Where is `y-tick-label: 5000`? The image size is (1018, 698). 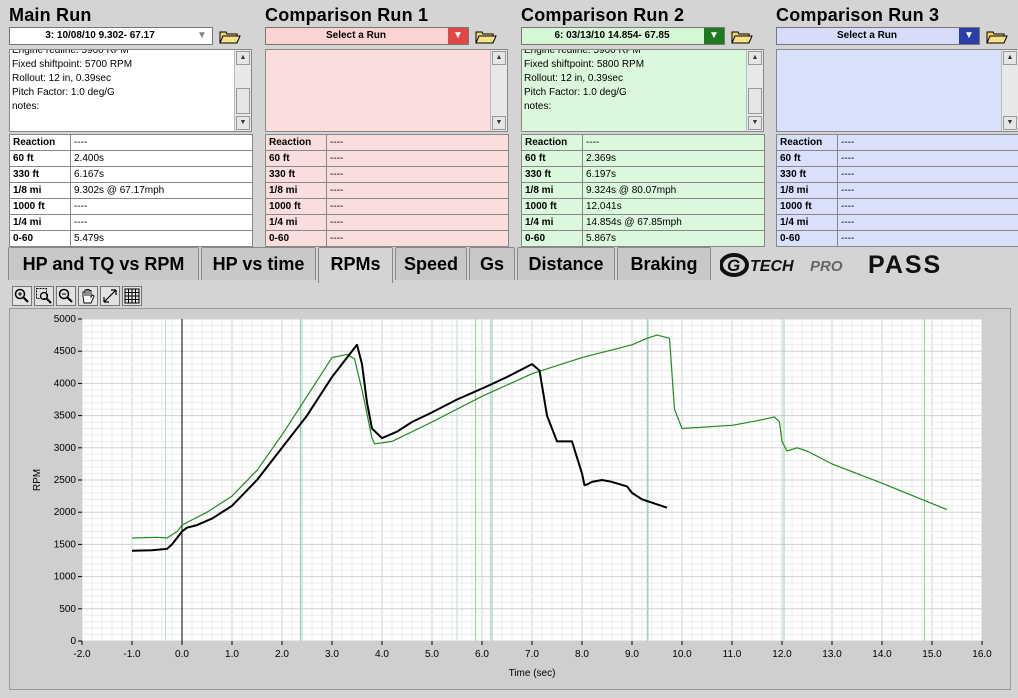
y-tick-label: 5000 is located at coordinates (65, 319).